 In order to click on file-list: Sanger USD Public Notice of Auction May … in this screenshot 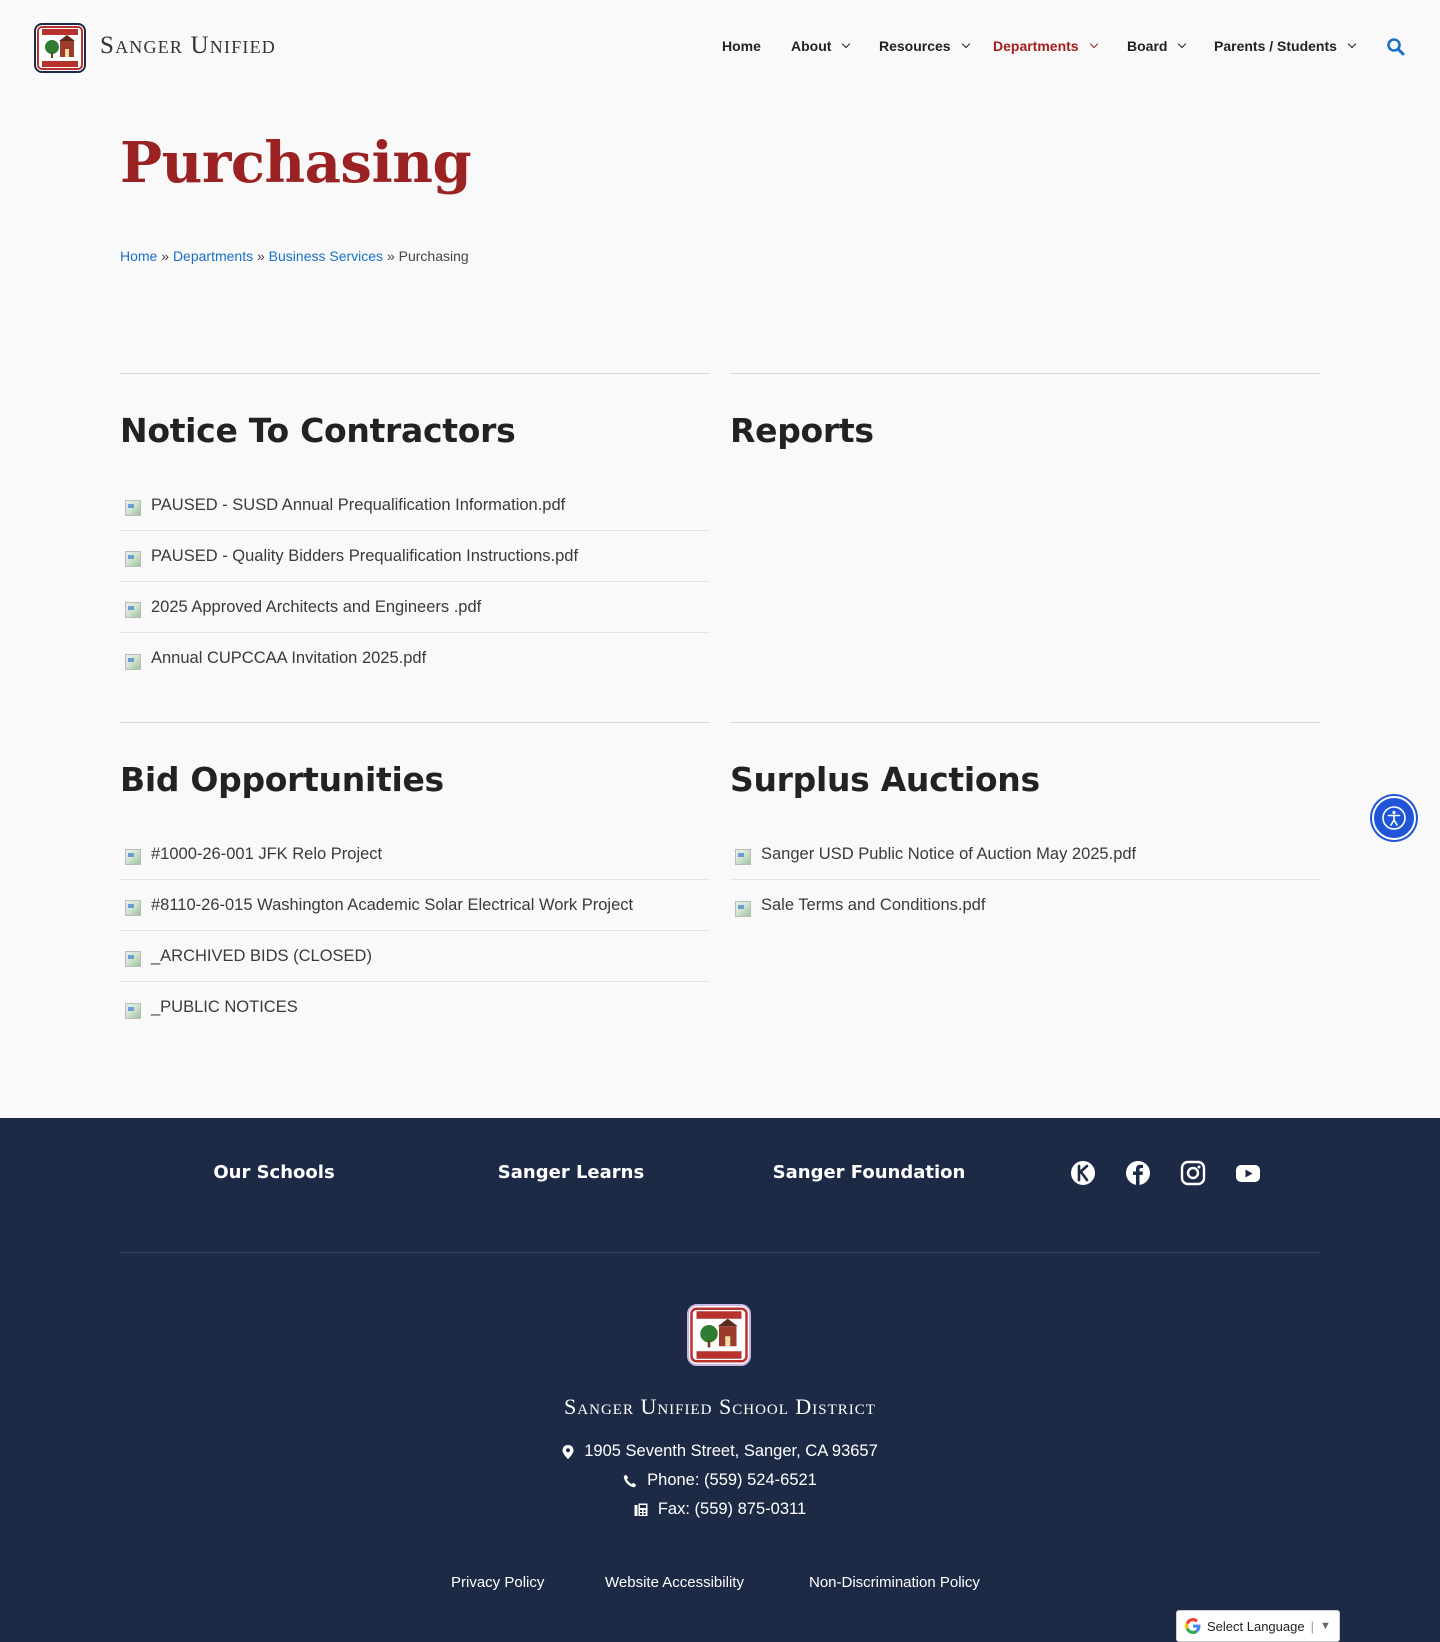, I will do `click(1025, 880)`.